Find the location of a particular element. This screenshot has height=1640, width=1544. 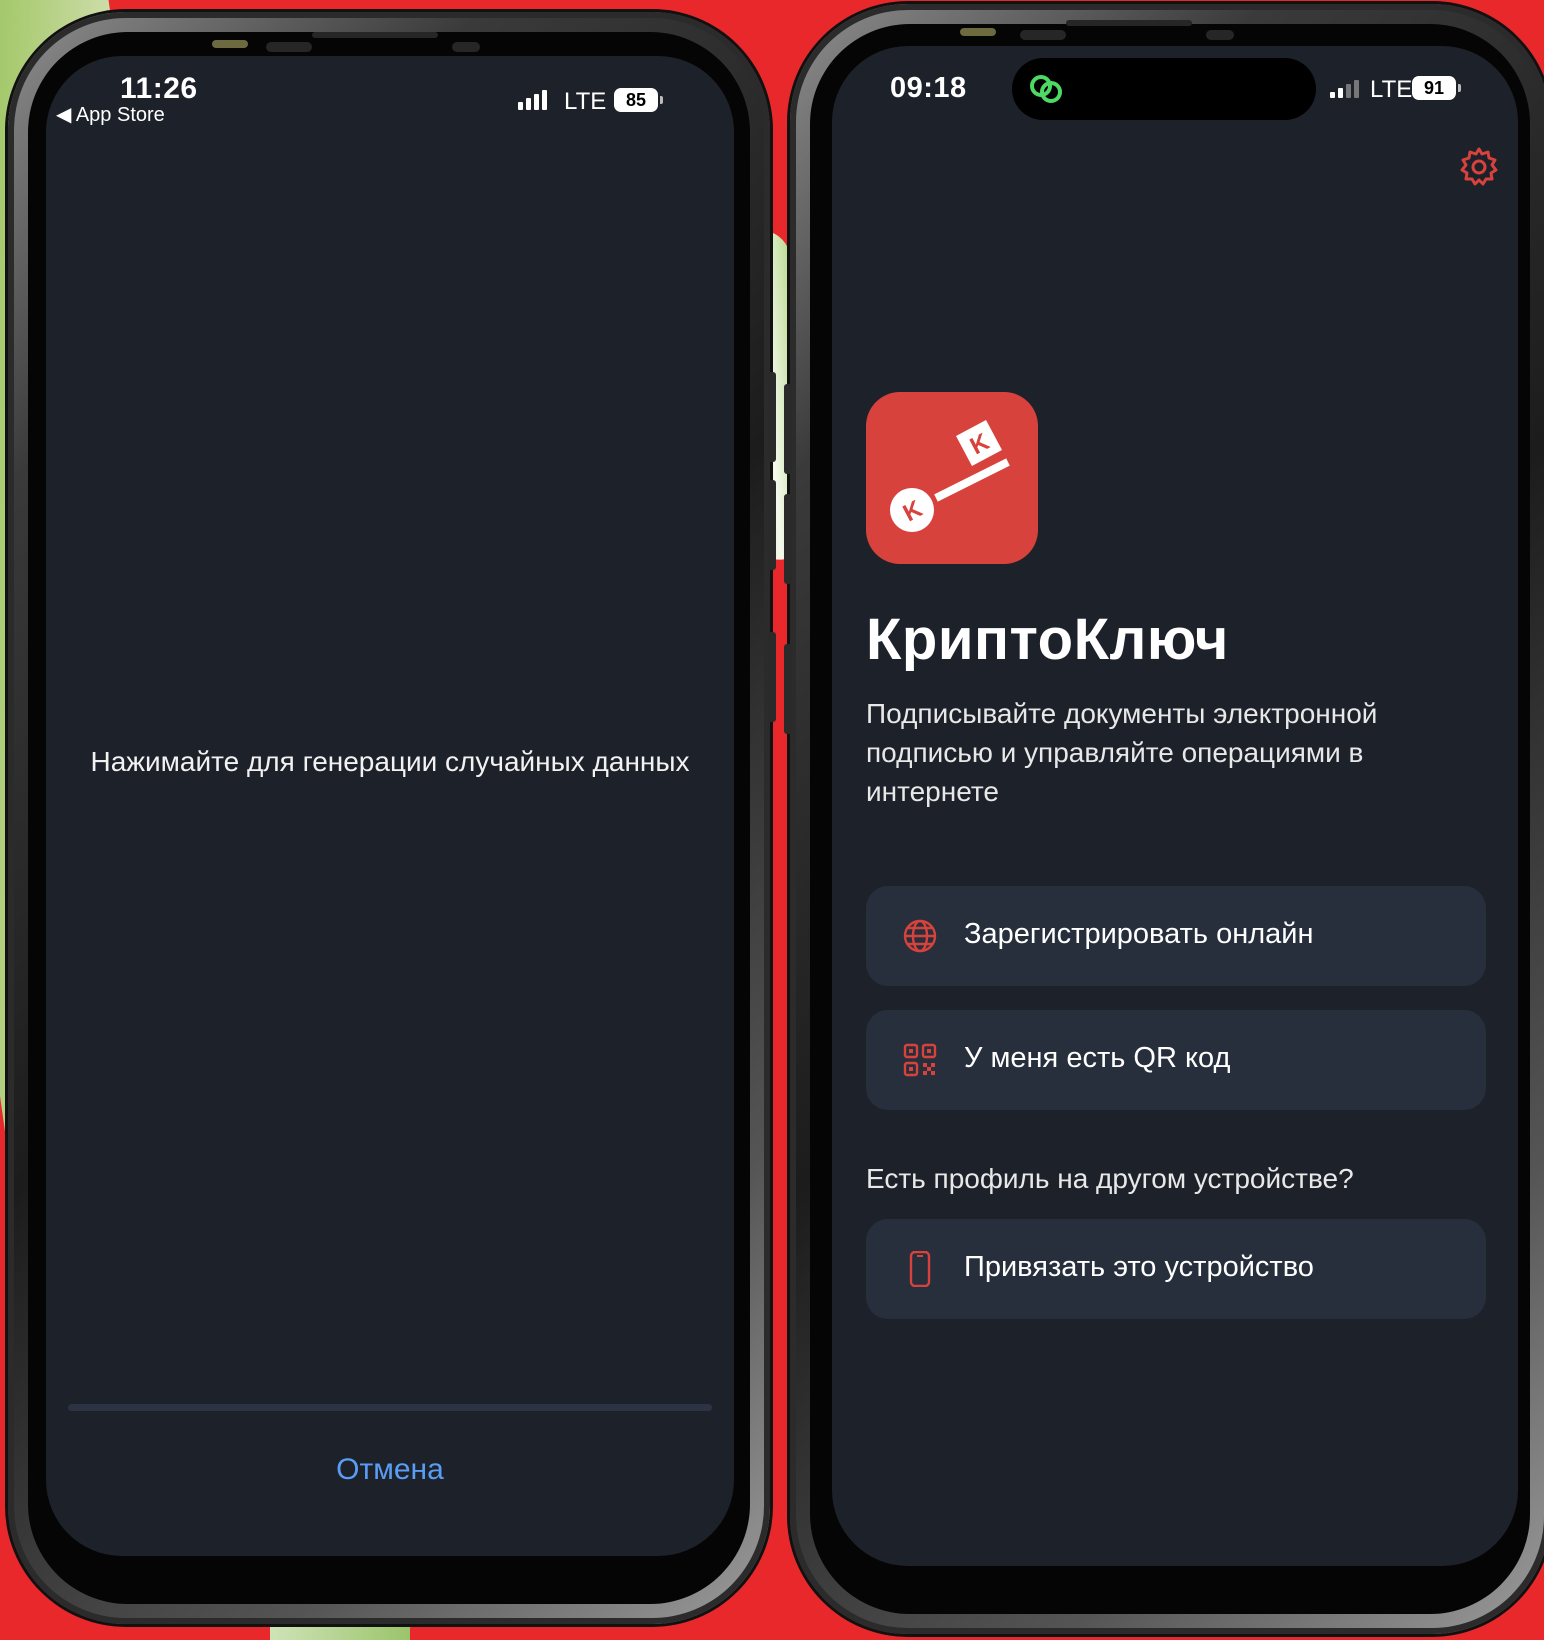

link-this-device-button: Привязать это устройство is located at coordinates (1176, 1269).